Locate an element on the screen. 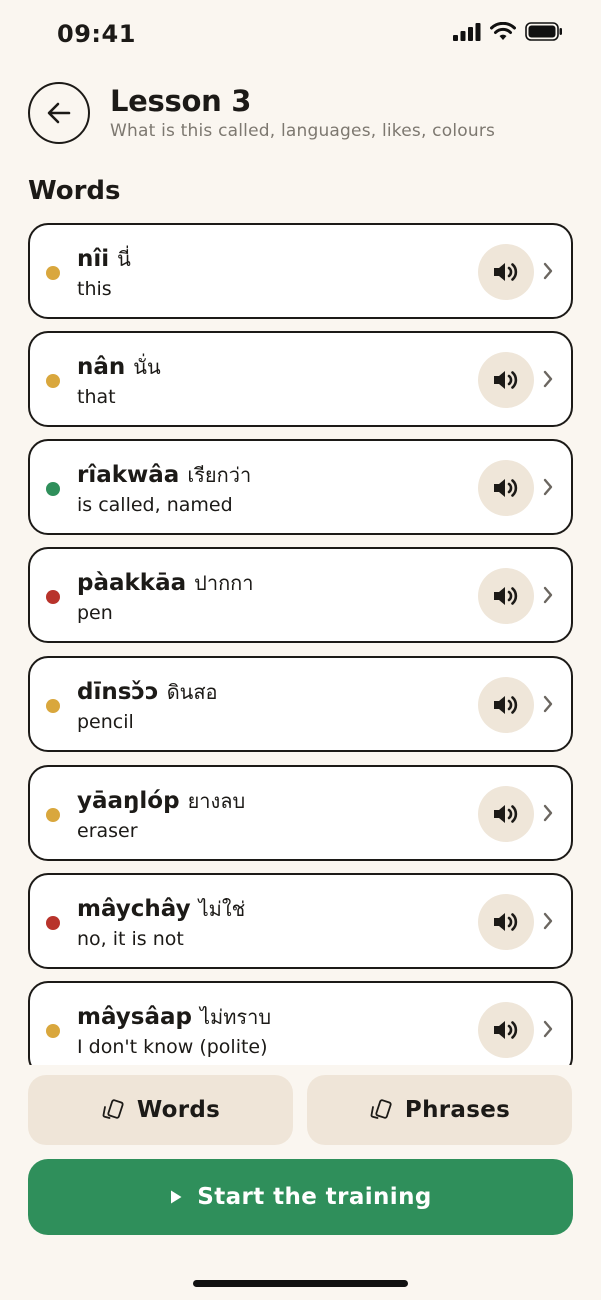  play-icon is located at coordinates (176, 1197).